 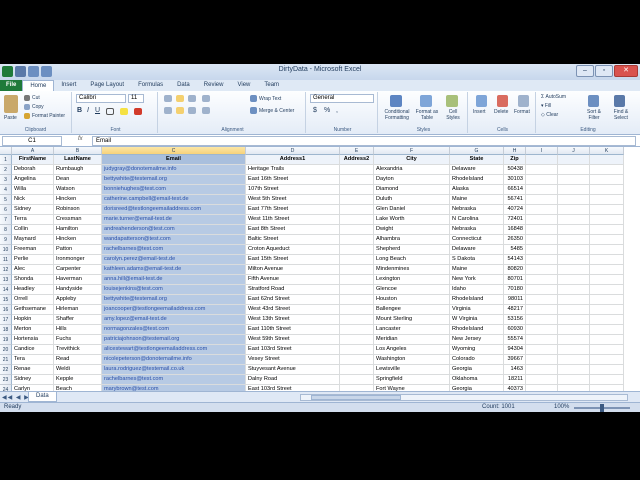 What do you see at coordinates (477, 360) in the screenshot?
I see `cell: Colorado` at bounding box center [477, 360].